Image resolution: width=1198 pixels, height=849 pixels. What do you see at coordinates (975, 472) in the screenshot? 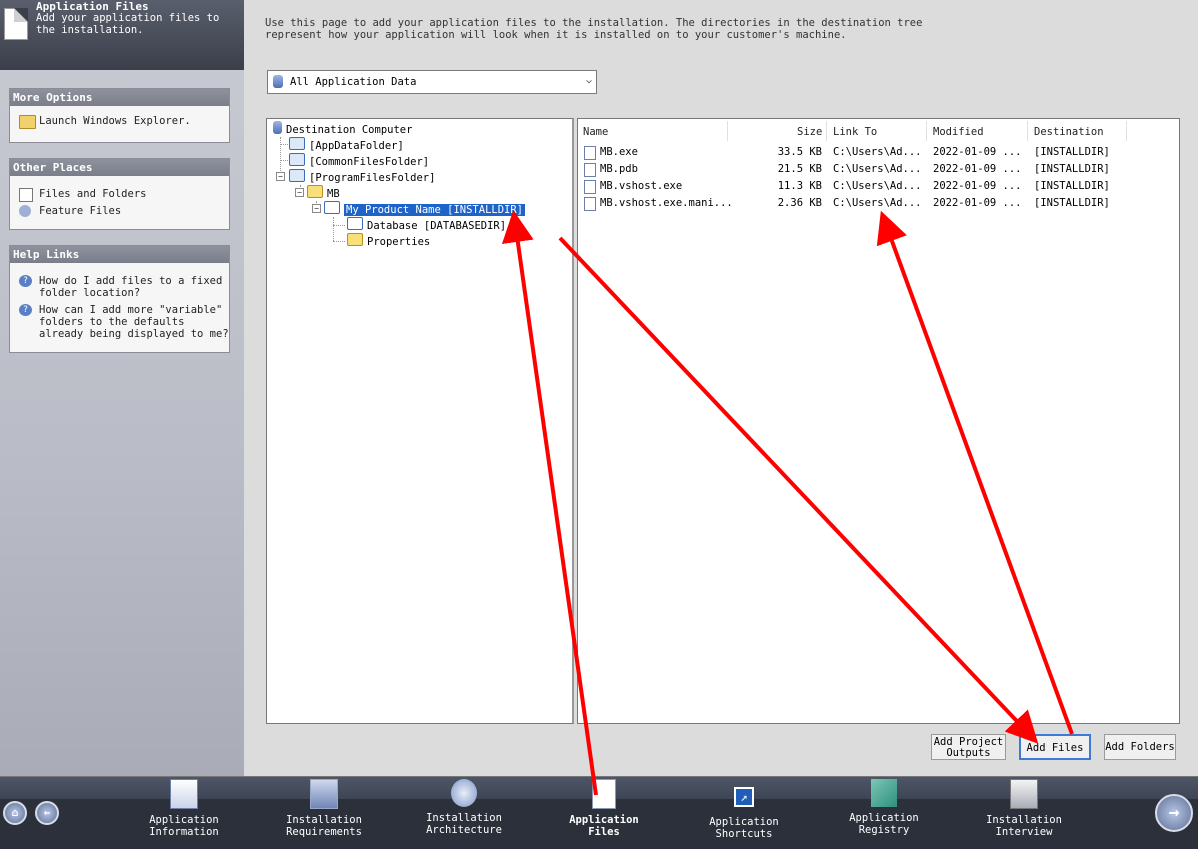
I see `arrow-to-link-column` at bounding box center [975, 472].